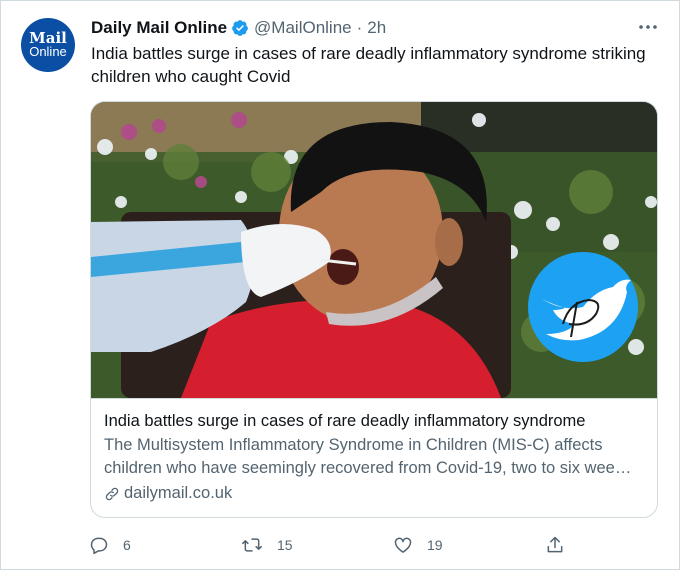 This screenshot has height=570, width=680. Describe the element at coordinates (285, 545) in the screenshot. I see `retweet-count: 15` at that location.